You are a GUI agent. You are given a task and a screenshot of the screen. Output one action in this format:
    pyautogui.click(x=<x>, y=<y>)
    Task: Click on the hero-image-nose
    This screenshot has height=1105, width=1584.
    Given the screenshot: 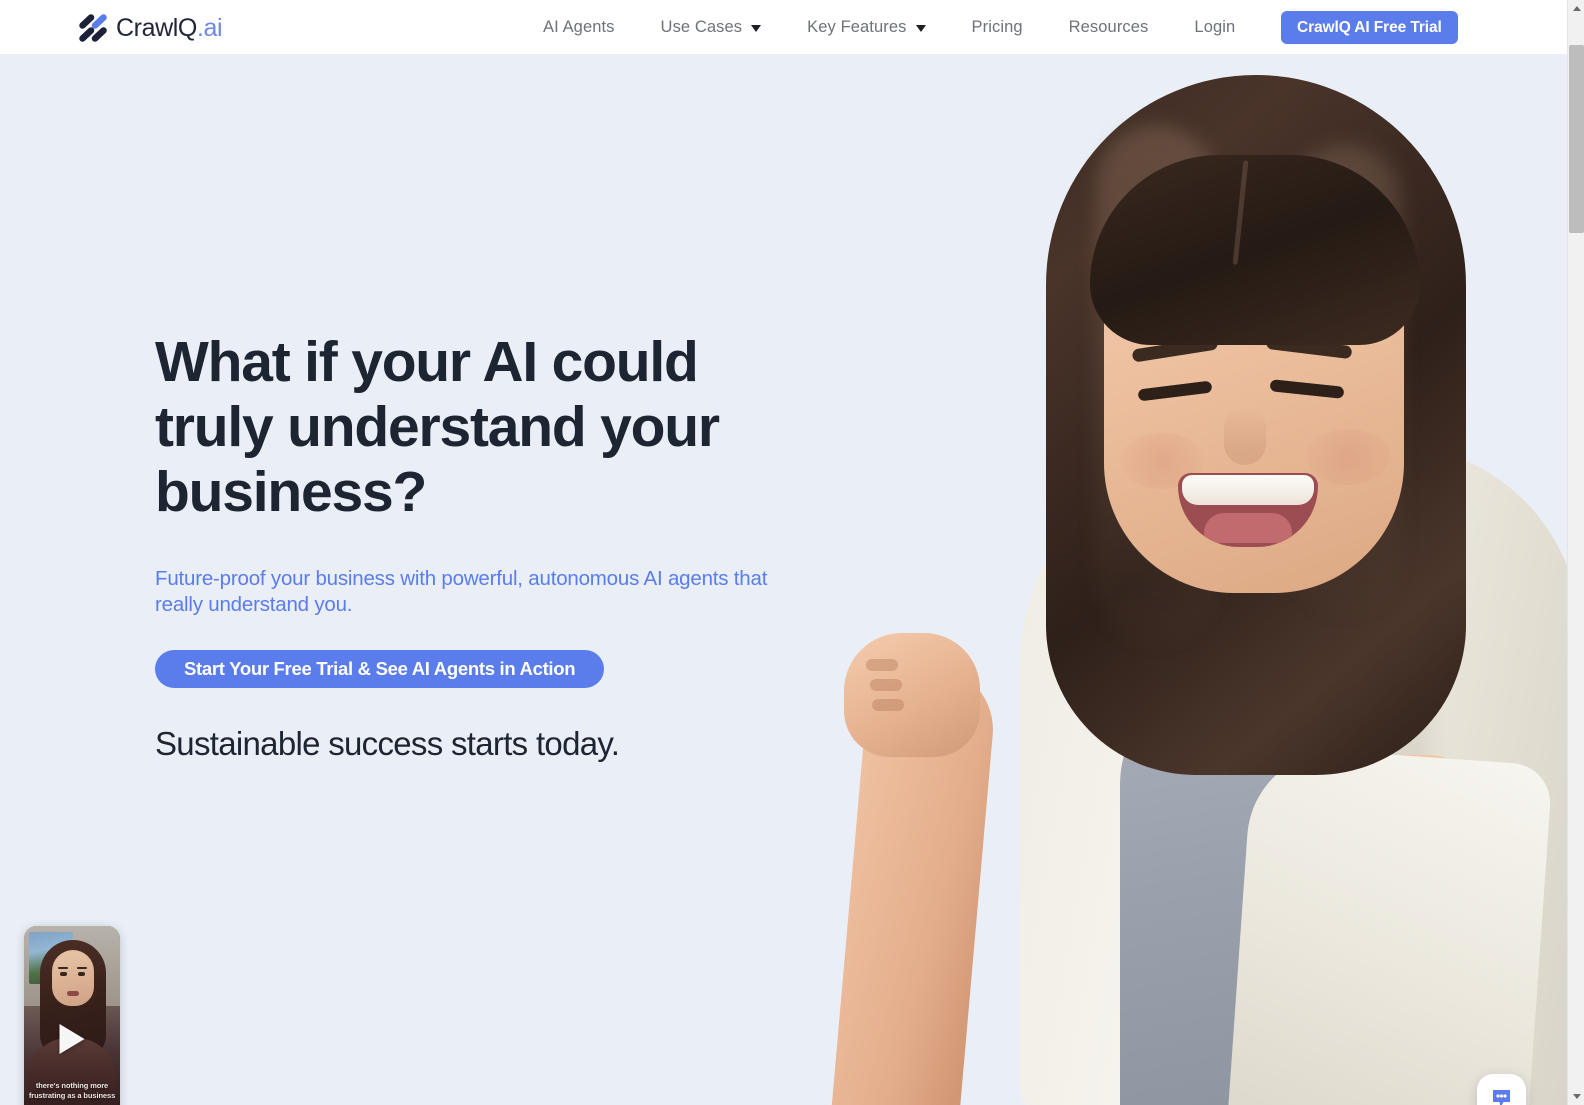 What is the action you would take?
    pyautogui.click(x=1245, y=436)
    